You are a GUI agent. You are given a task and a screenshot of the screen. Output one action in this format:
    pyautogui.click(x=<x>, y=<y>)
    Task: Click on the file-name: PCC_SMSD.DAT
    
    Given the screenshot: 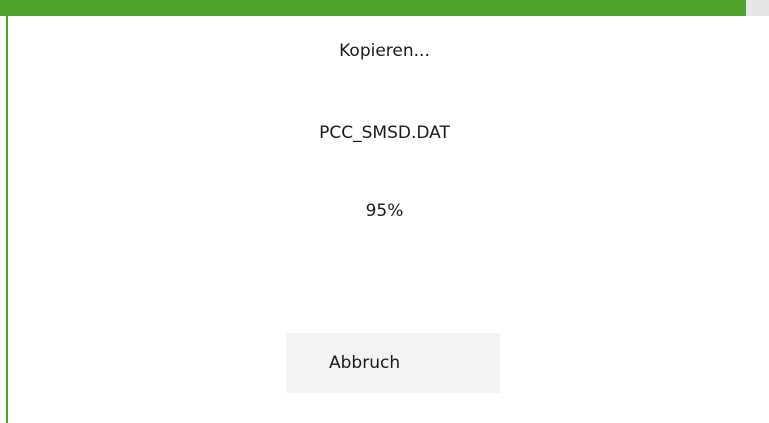 What is the action you would take?
    pyautogui.click(x=384, y=133)
    